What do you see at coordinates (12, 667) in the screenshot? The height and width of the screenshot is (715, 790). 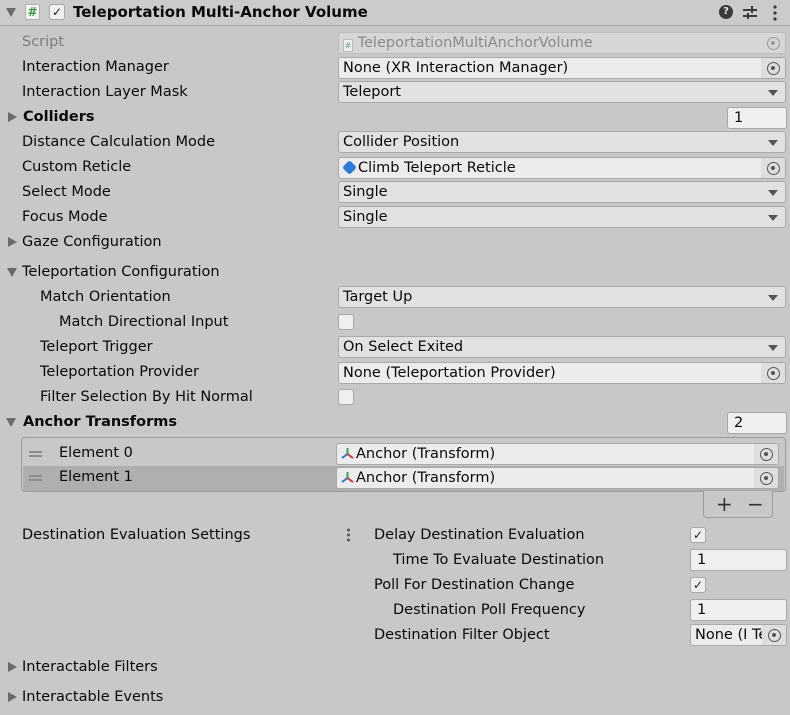 I see `interactable-filters-foldout-icon` at bounding box center [12, 667].